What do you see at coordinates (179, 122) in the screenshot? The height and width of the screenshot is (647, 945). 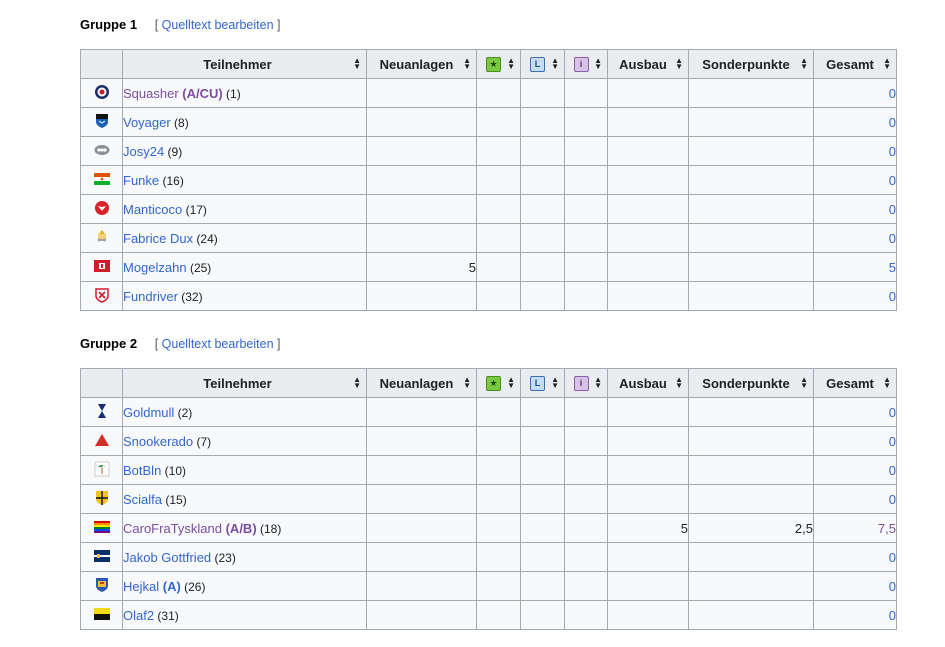 I see `participant-number: (8)` at bounding box center [179, 122].